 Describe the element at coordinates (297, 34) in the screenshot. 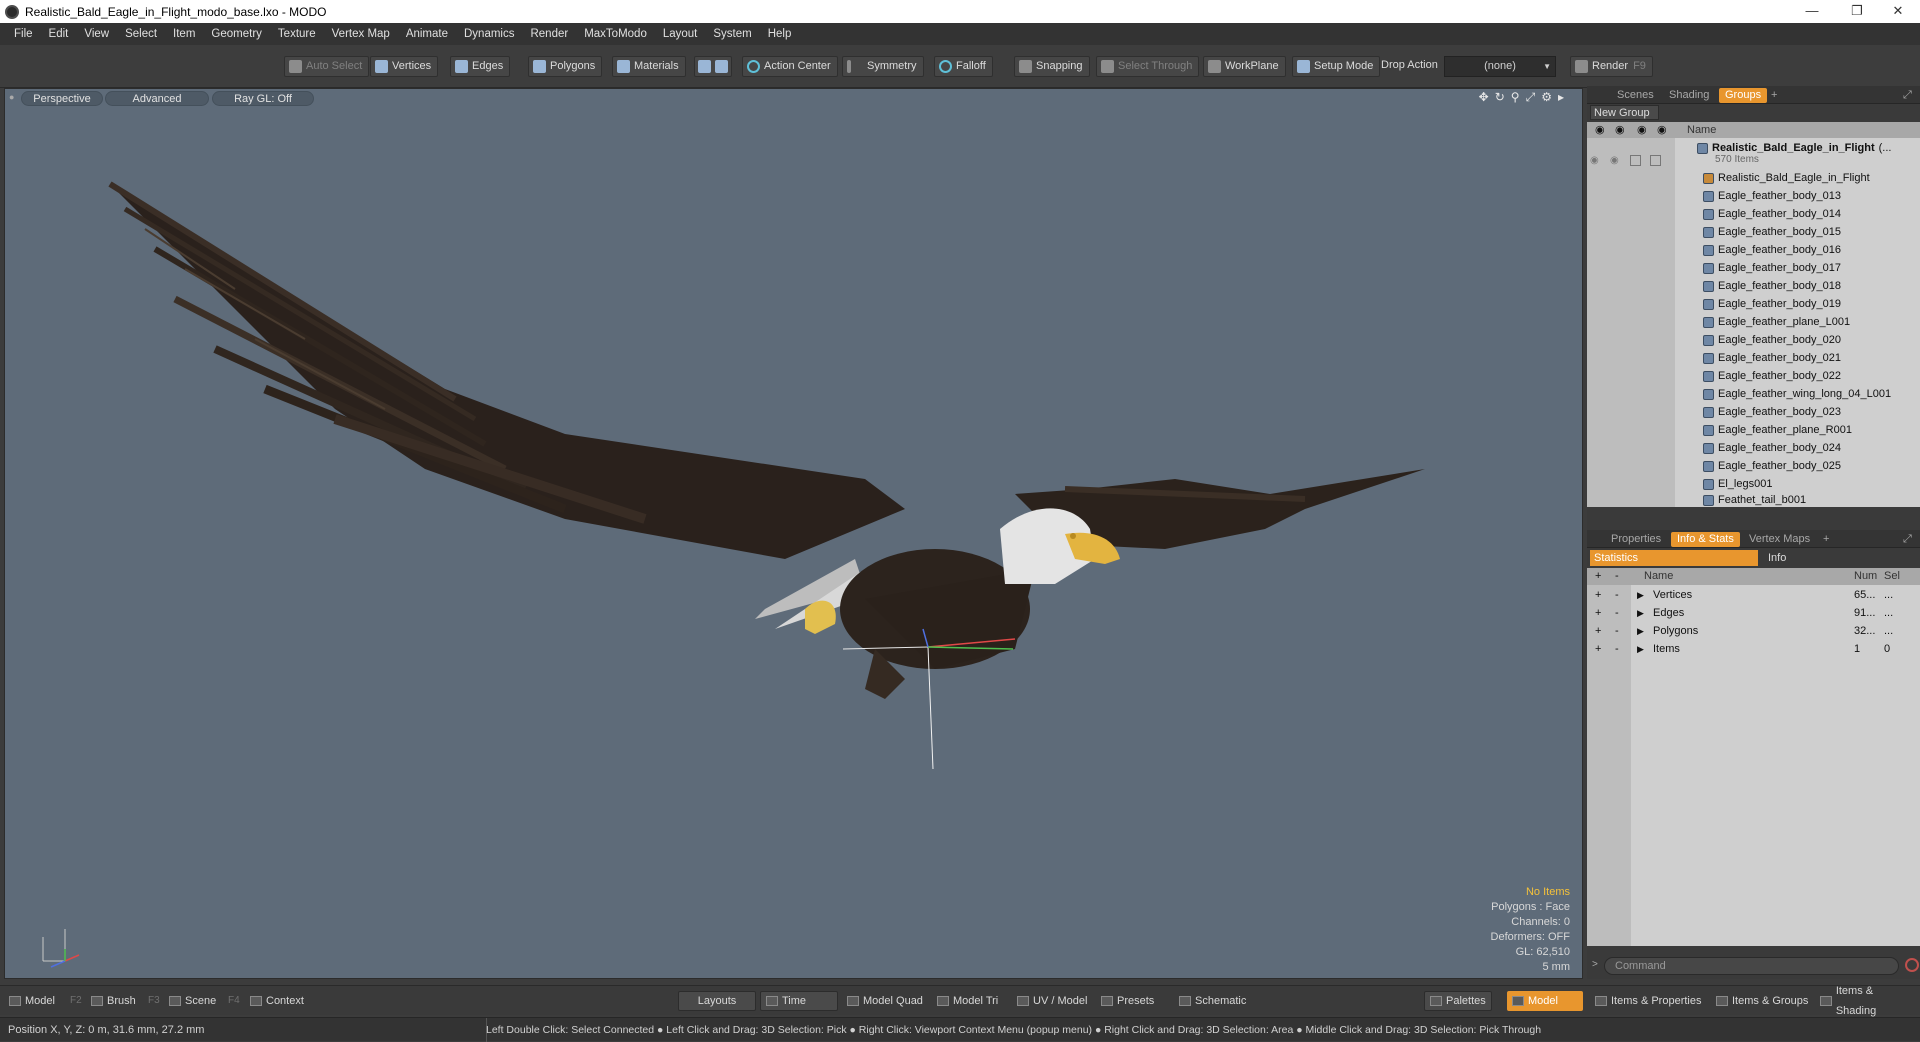

I see `menu-texture: Texture` at that location.